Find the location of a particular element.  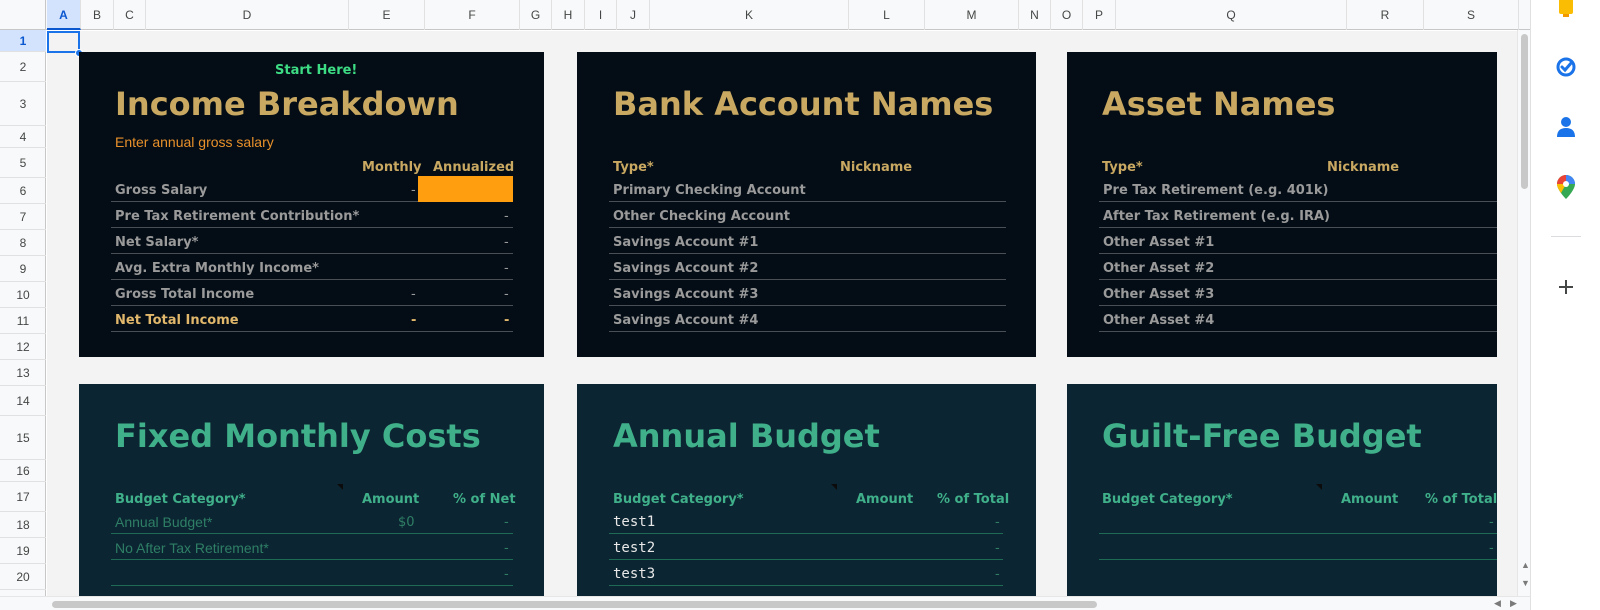

income-row-label: Gross Total Income is located at coordinates (185, 294).